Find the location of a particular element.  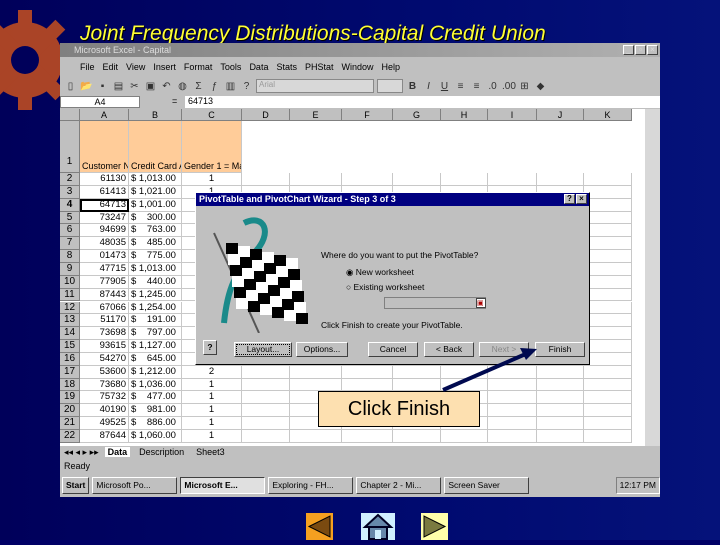

pointer-arrow-icon is located at coordinates (489, 370).